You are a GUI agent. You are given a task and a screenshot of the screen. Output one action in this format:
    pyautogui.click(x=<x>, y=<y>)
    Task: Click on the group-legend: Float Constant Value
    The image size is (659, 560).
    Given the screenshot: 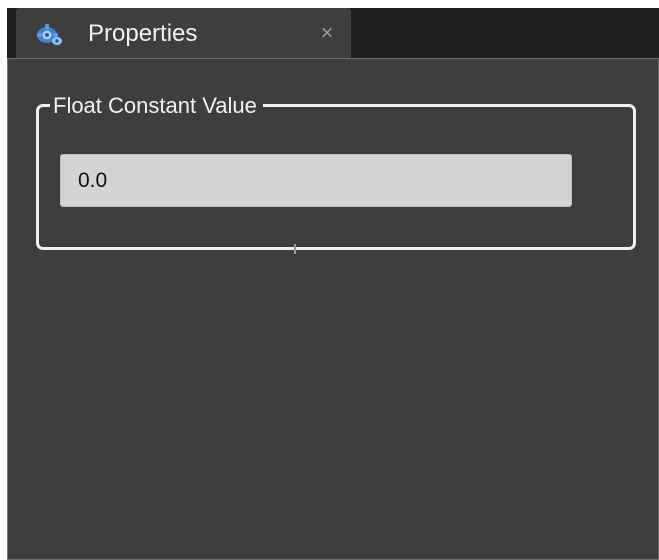 What is the action you would take?
    pyautogui.click(x=156, y=106)
    